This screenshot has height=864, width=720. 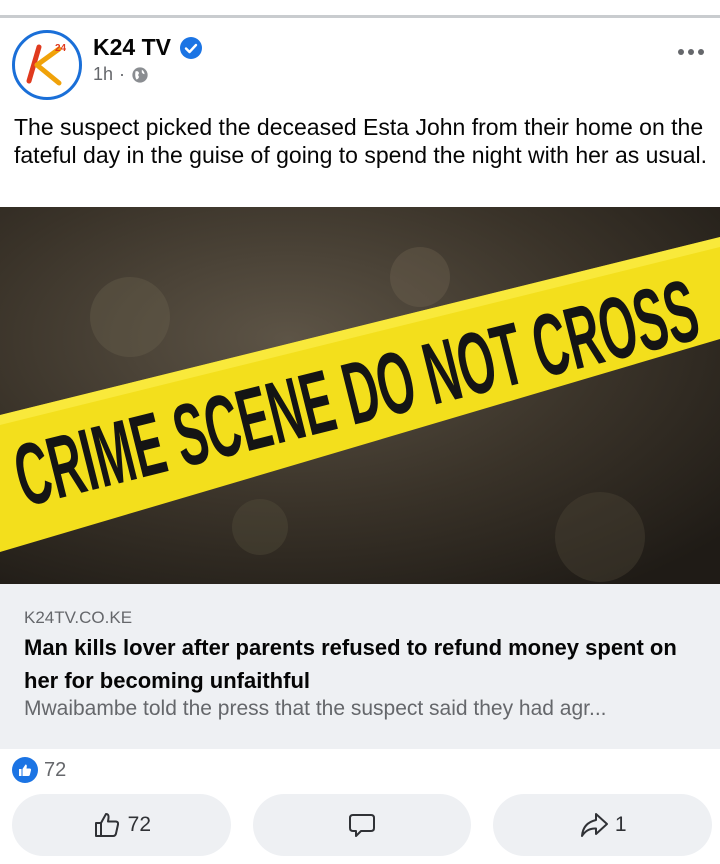 What do you see at coordinates (132, 47) in the screenshot?
I see `page-name-label: K24 TV` at bounding box center [132, 47].